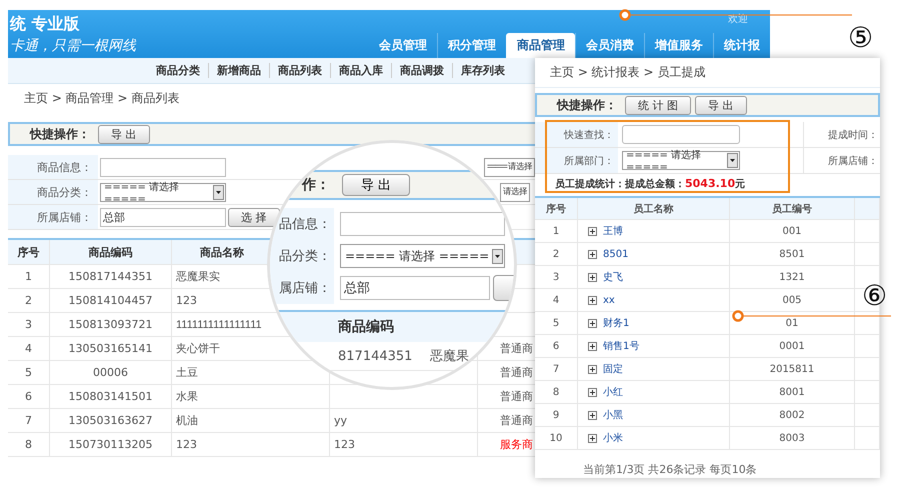 The image size is (905, 504). Describe the element at coordinates (110, 372) in the screenshot. I see `table-cell: 00006` at that location.